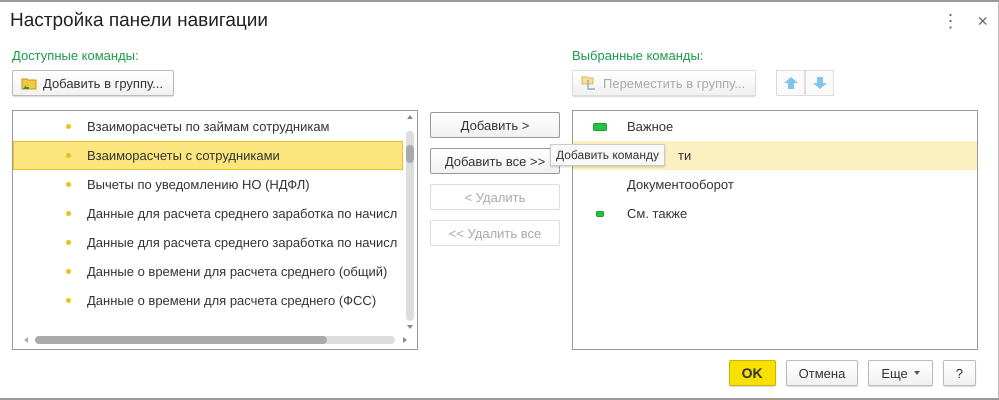 The height and width of the screenshot is (400, 999). I want to click on cancel-button: Отмена, so click(822, 373).